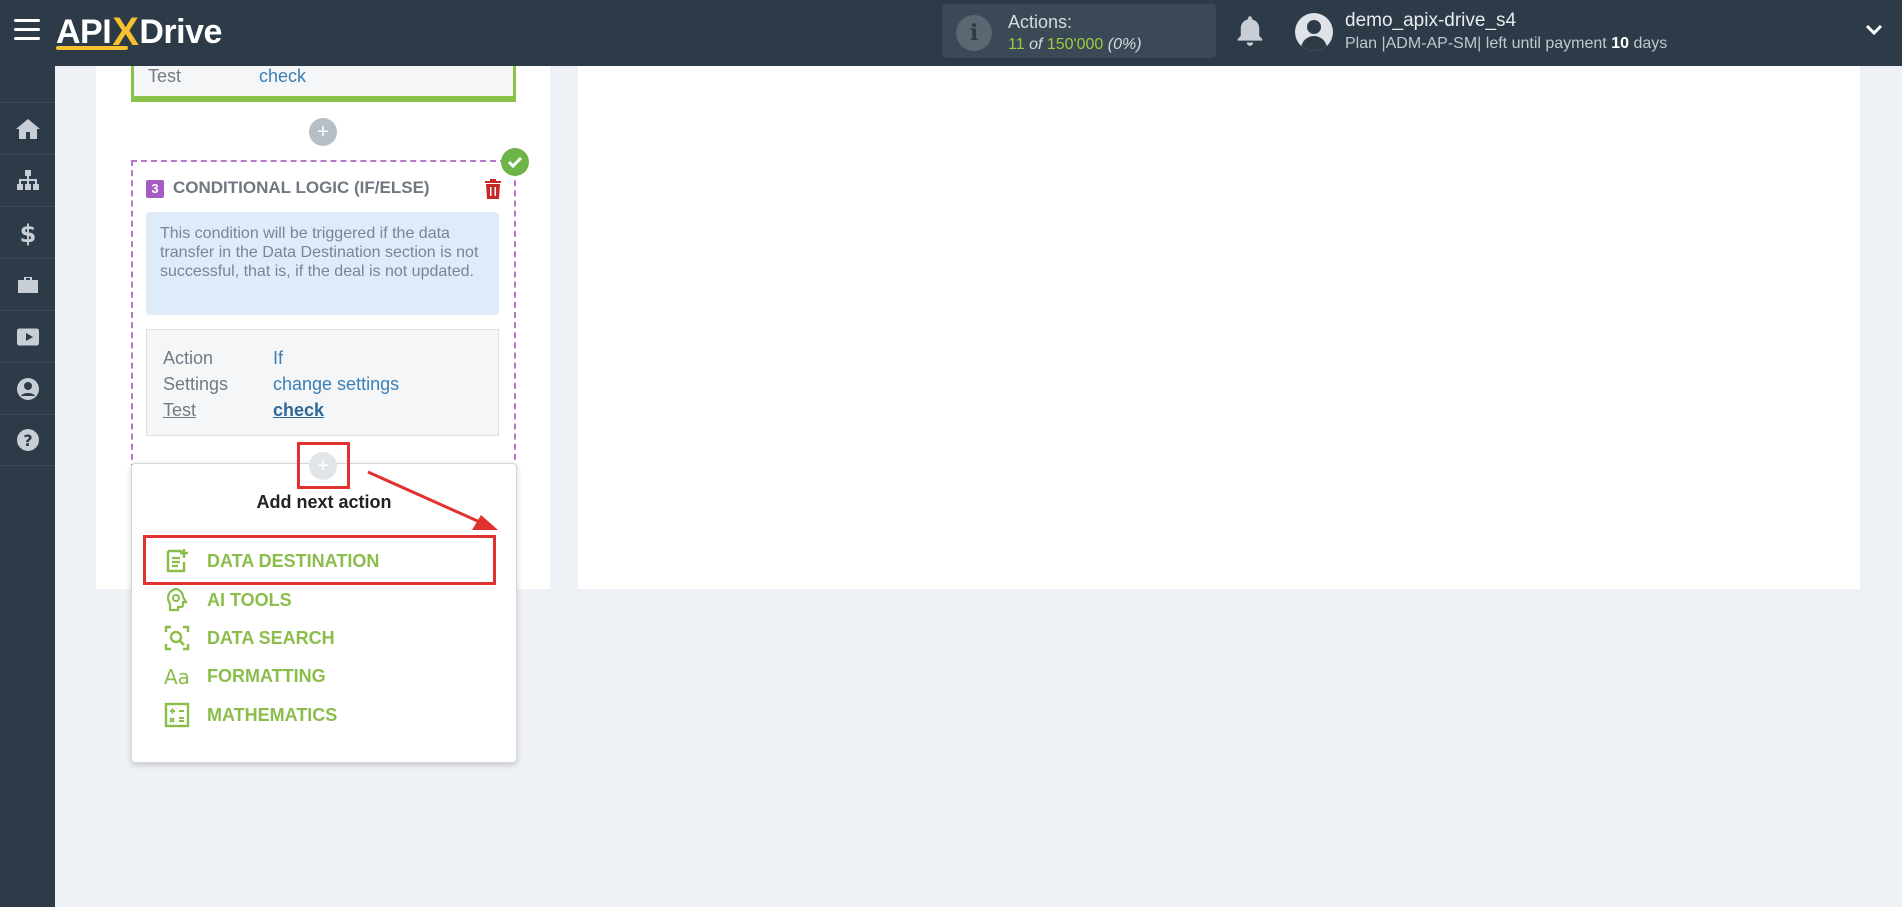  I want to click on menu-item-label: MATHEMATICS, so click(272, 714).